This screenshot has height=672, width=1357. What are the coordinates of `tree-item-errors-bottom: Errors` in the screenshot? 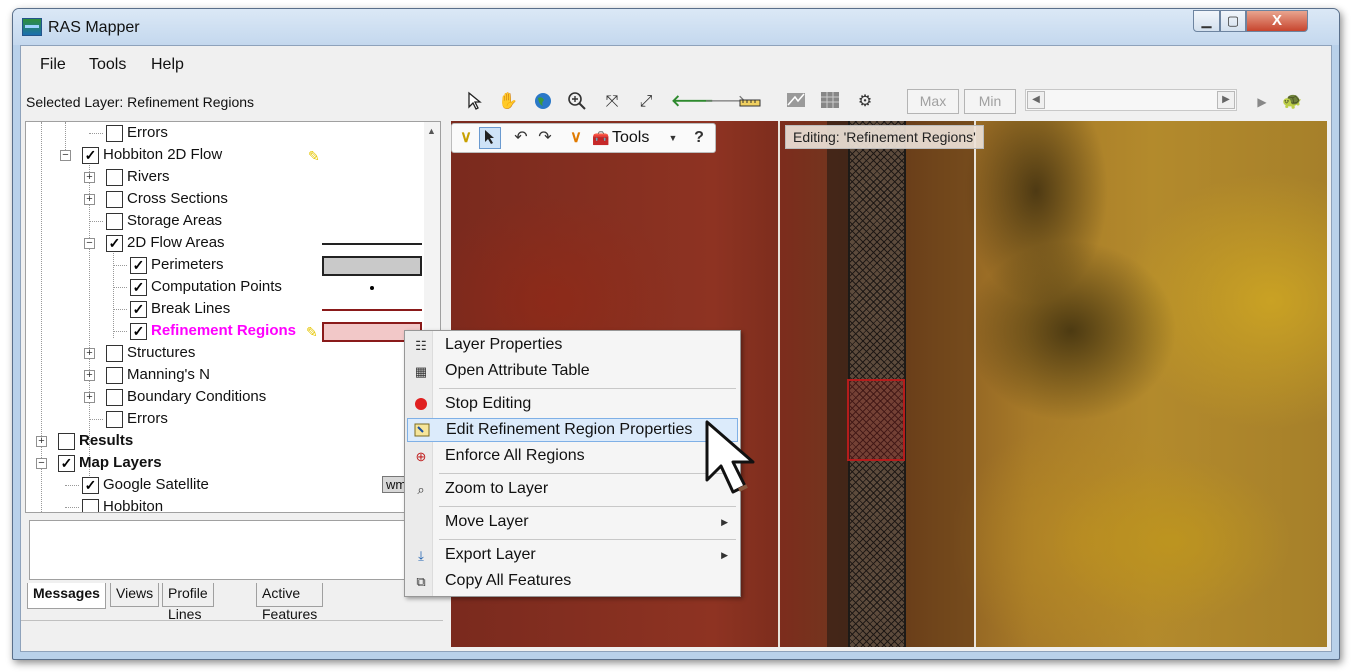 It's located at (226, 420).